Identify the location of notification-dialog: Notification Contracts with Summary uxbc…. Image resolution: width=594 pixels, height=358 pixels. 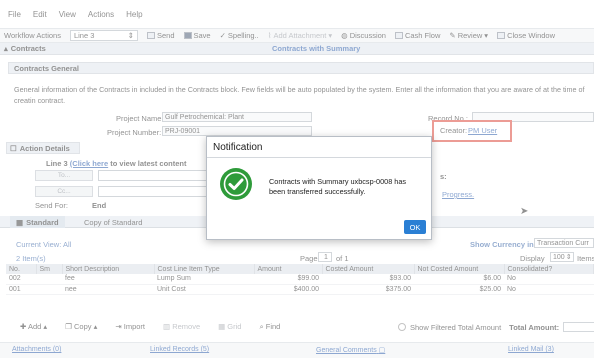
(319, 188).